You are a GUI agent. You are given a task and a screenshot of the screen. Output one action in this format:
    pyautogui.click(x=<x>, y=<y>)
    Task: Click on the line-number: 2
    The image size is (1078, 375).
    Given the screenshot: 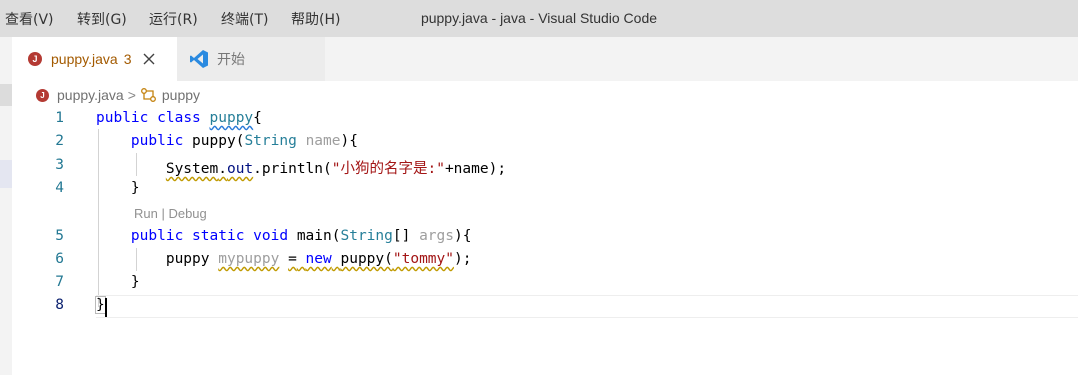 What is the action you would take?
    pyautogui.click(x=59, y=141)
    